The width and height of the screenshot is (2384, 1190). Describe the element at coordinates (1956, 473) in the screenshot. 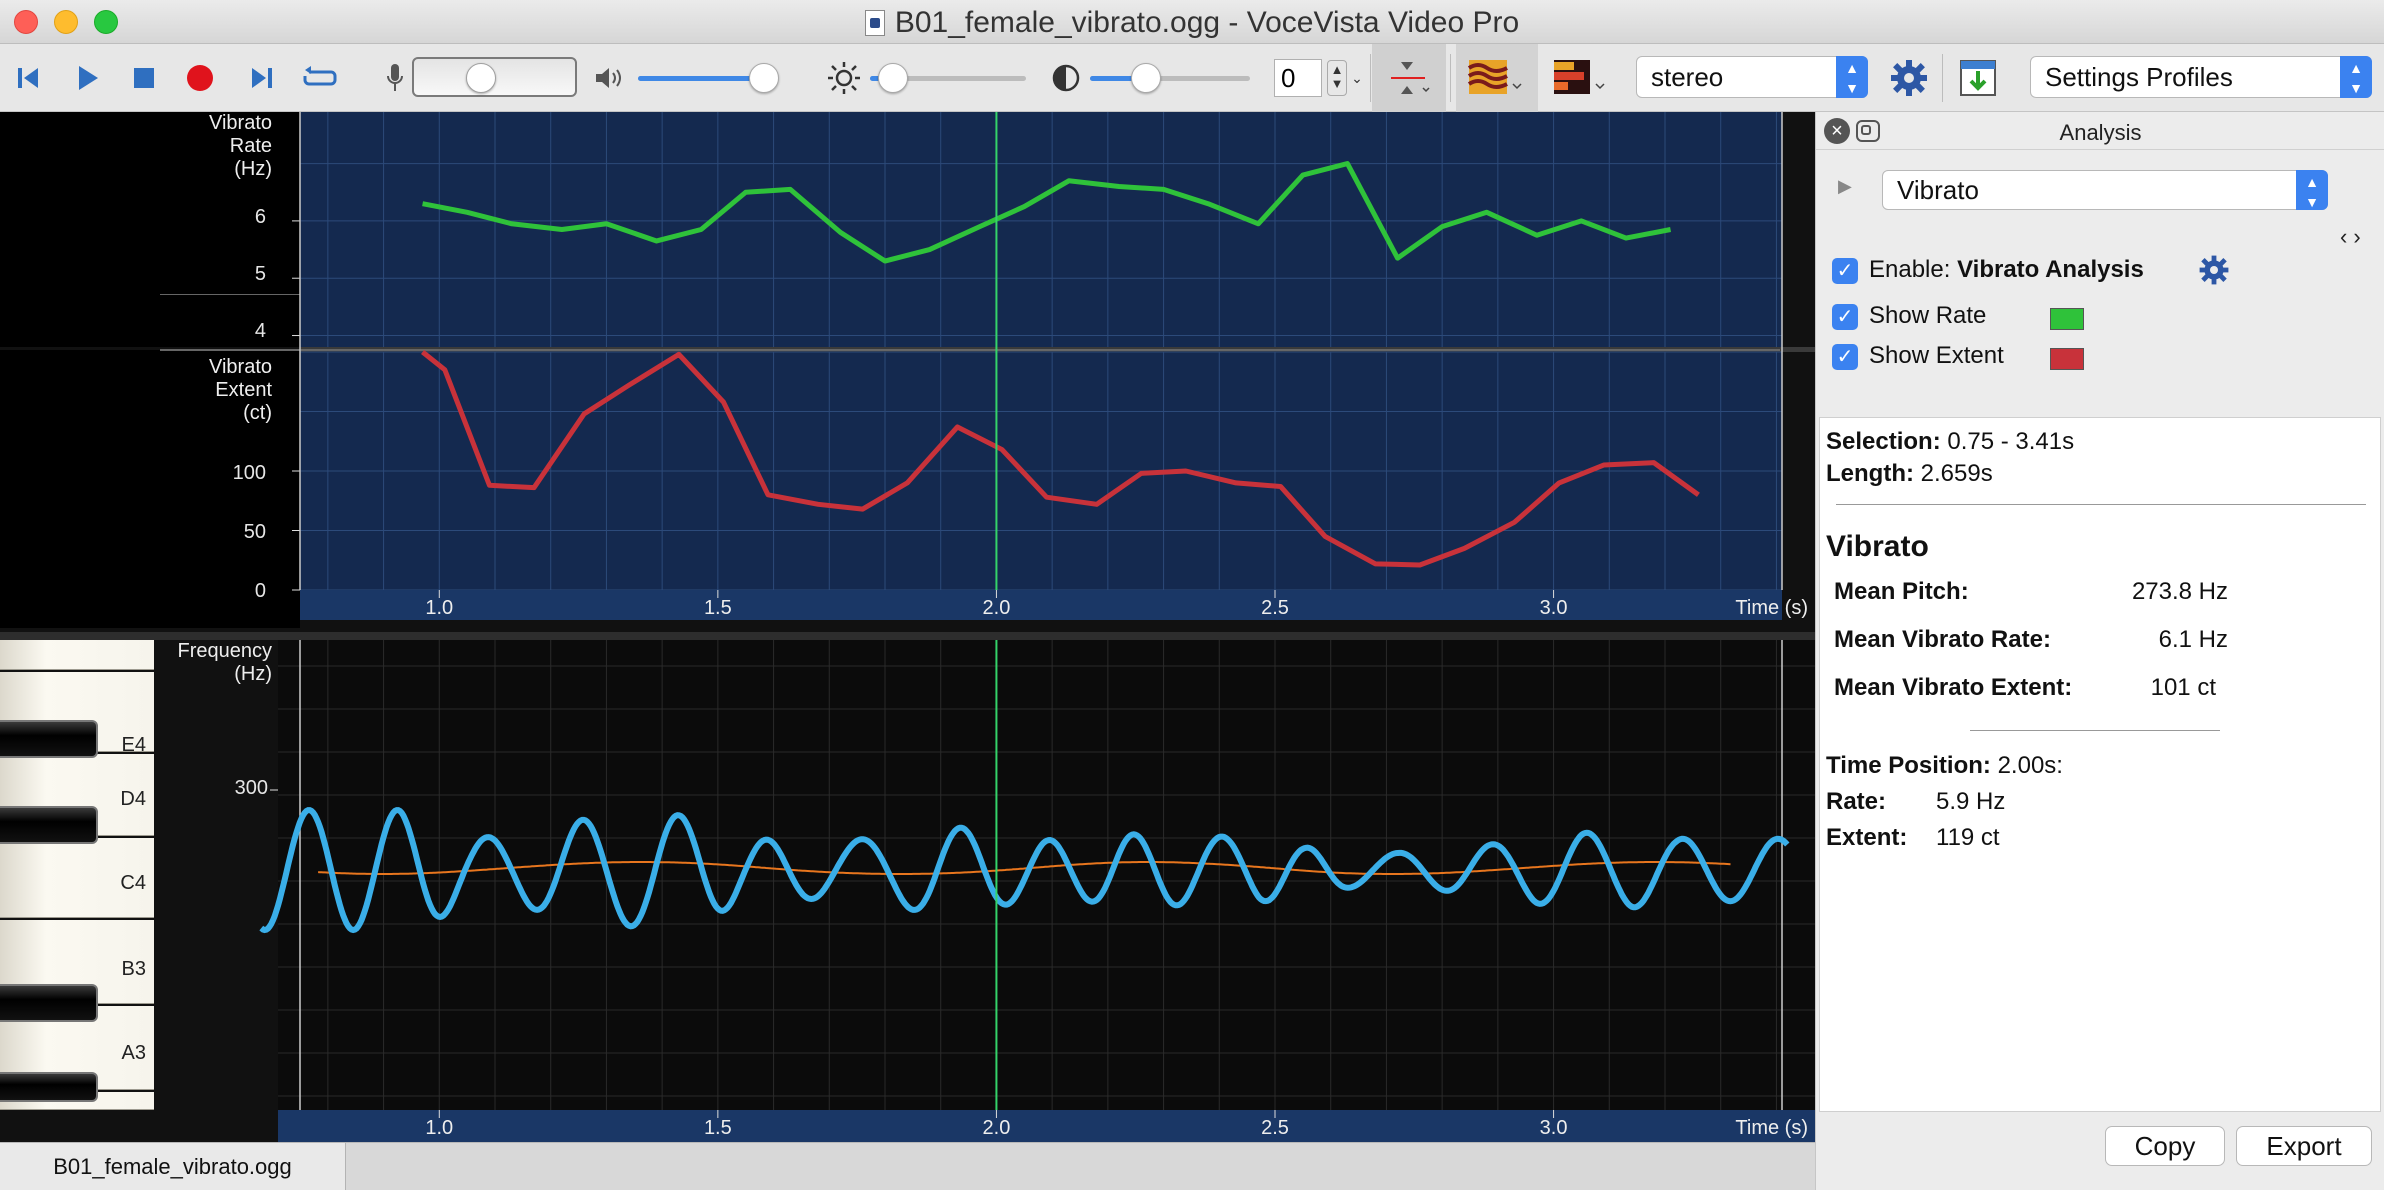

I see `length-value: 2.659s` at that location.